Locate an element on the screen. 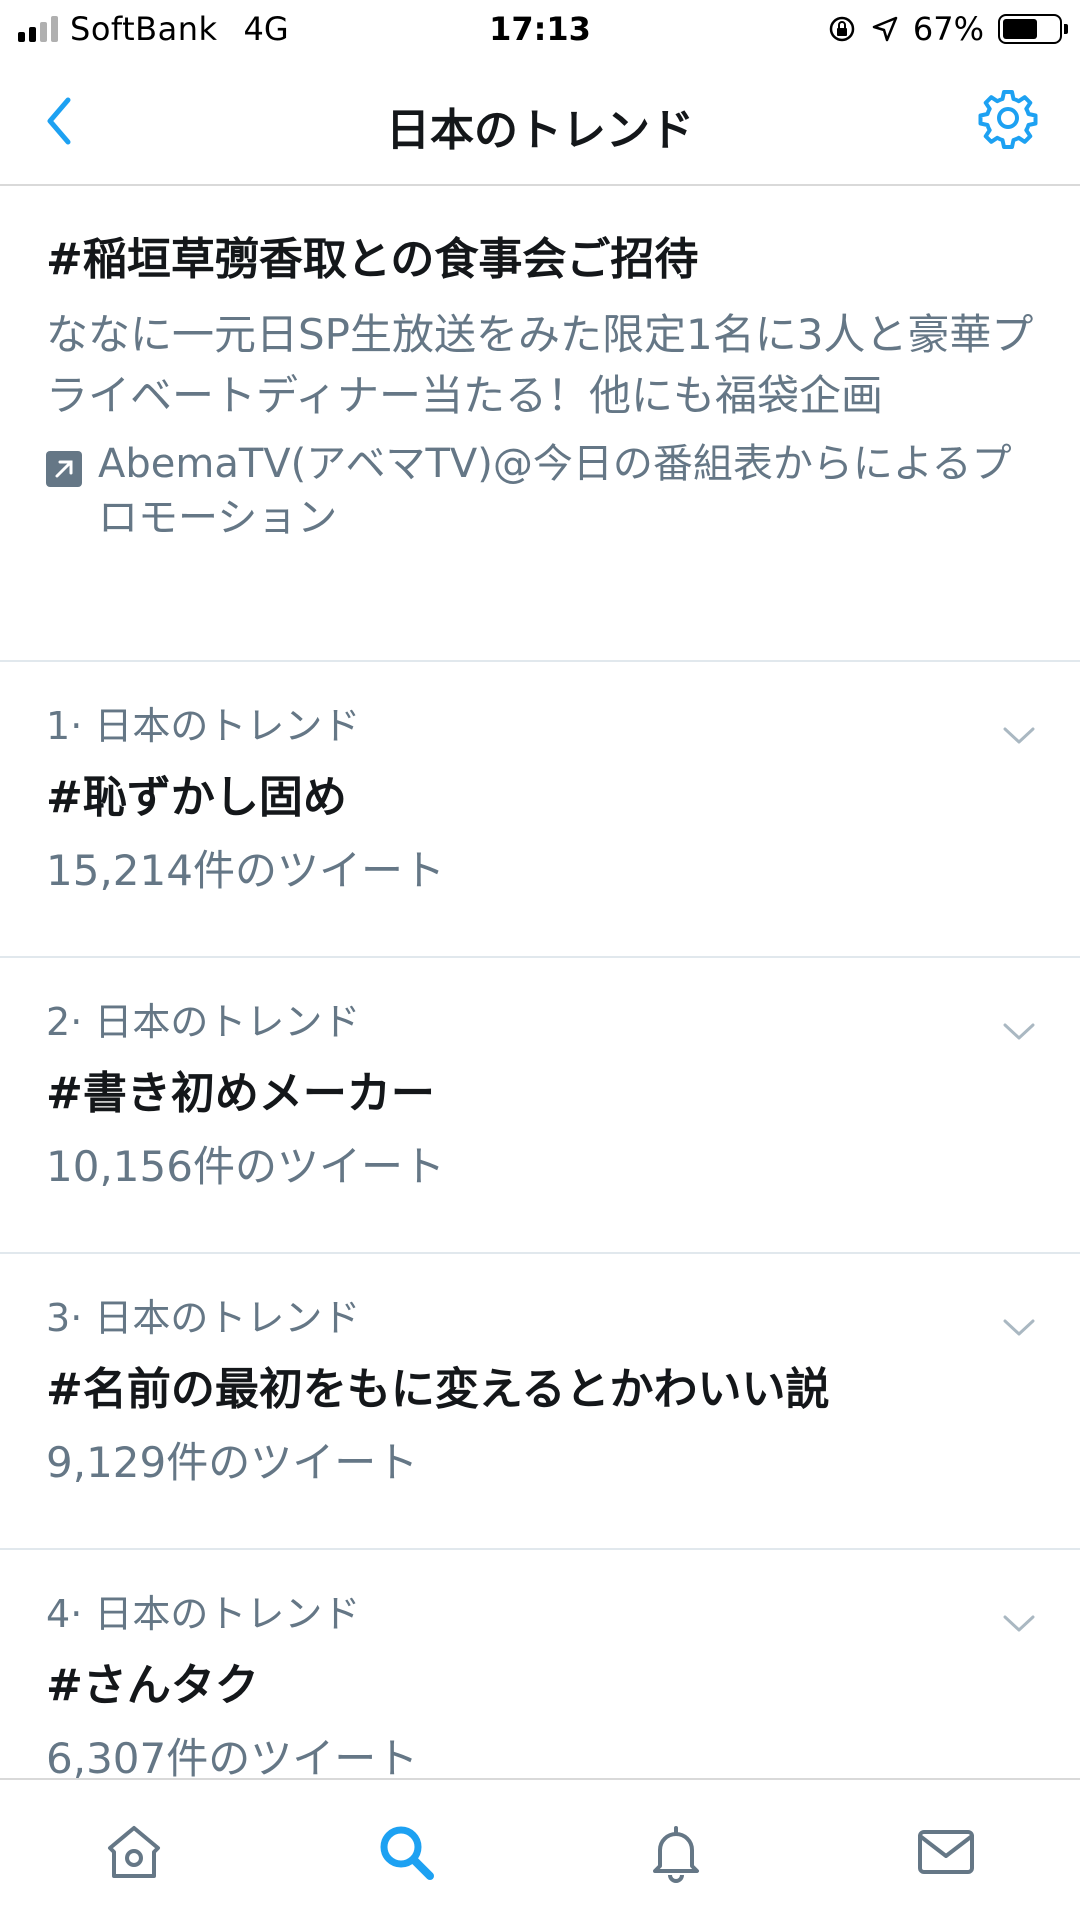 This screenshot has height=1922, width=1080. bell-icon is located at coordinates (676, 1852).